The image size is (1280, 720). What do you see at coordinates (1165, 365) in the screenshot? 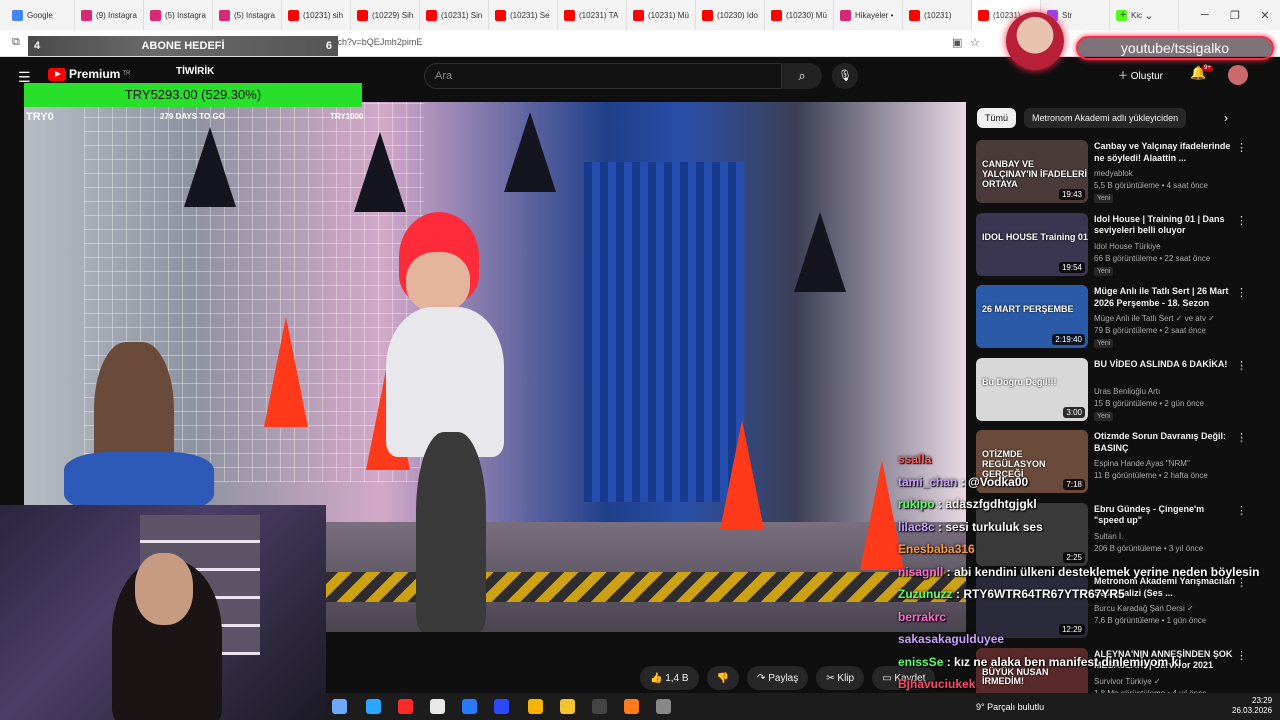
I see `video-title: BU VİDEO ASLINDA 6 DAKİKA!` at bounding box center [1165, 365].